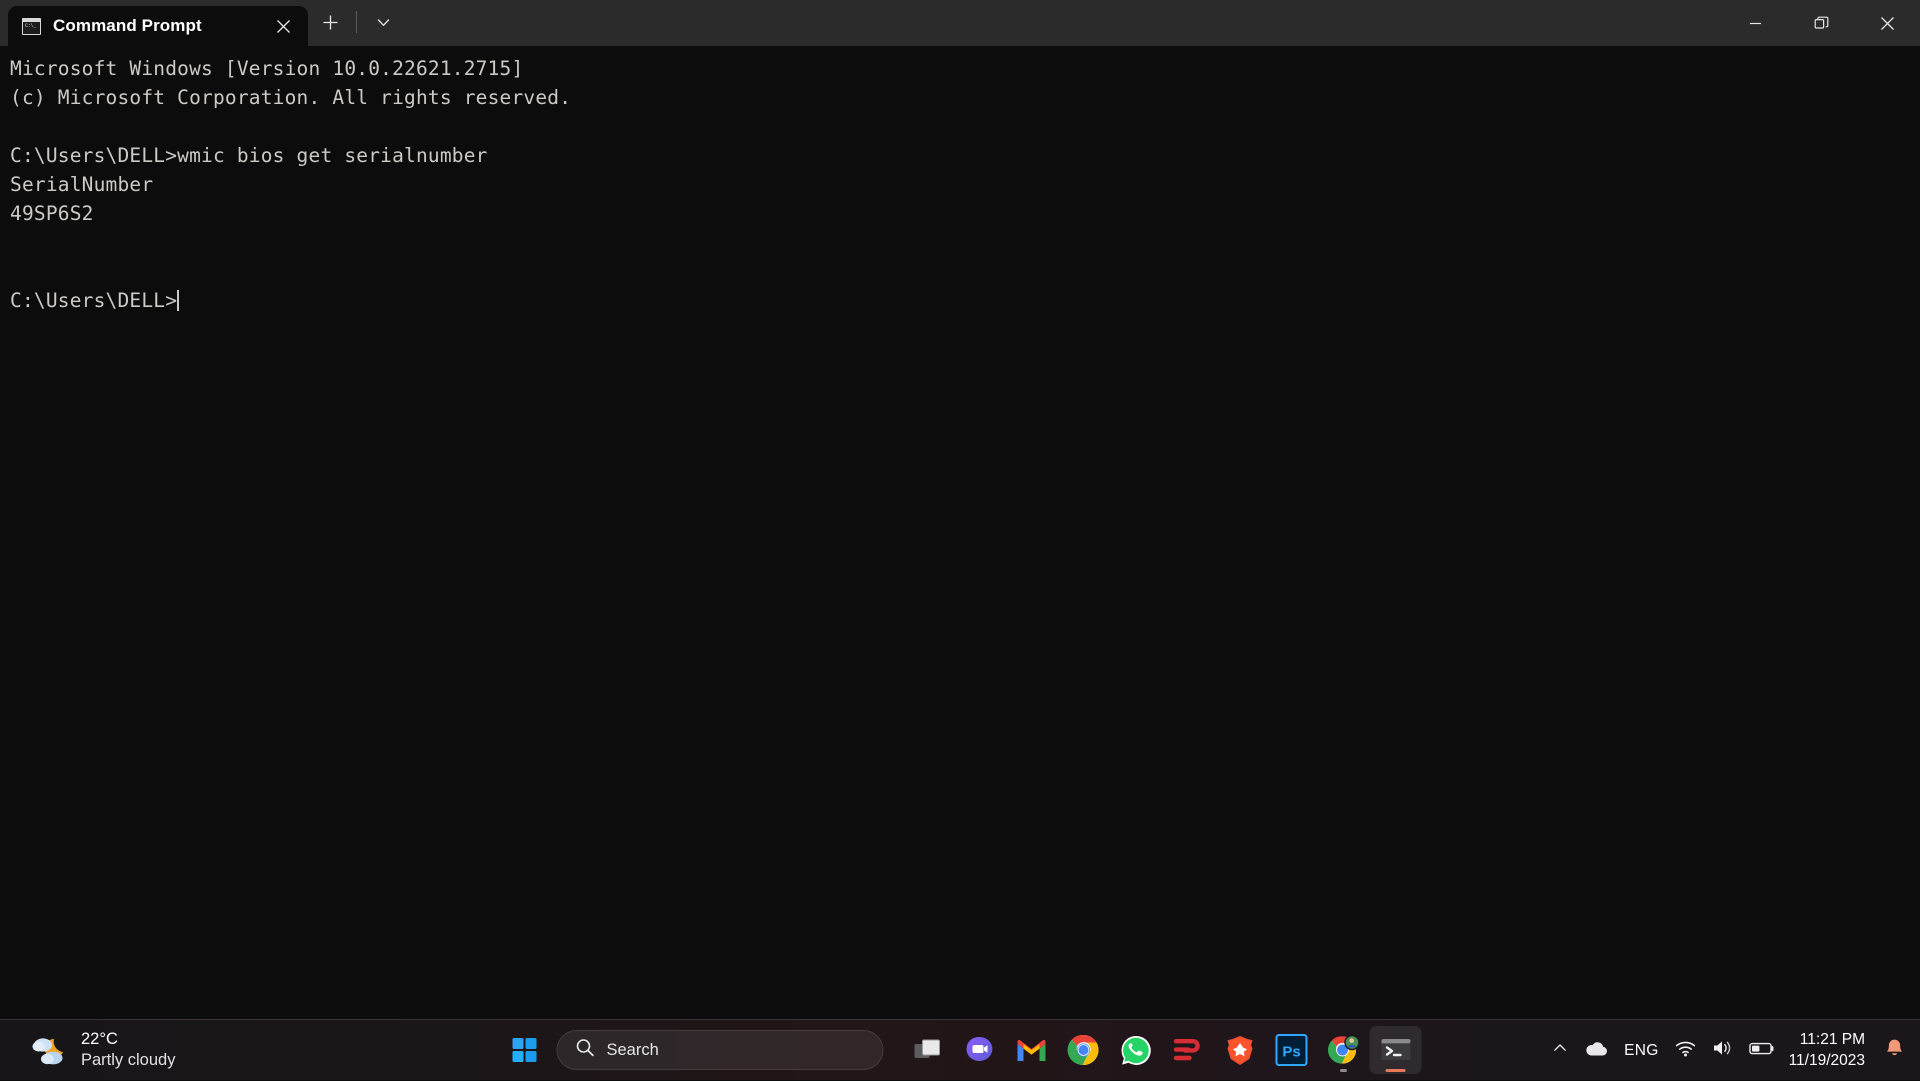  What do you see at coordinates (330, 22) in the screenshot?
I see `new-tab-button` at bounding box center [330, 22].